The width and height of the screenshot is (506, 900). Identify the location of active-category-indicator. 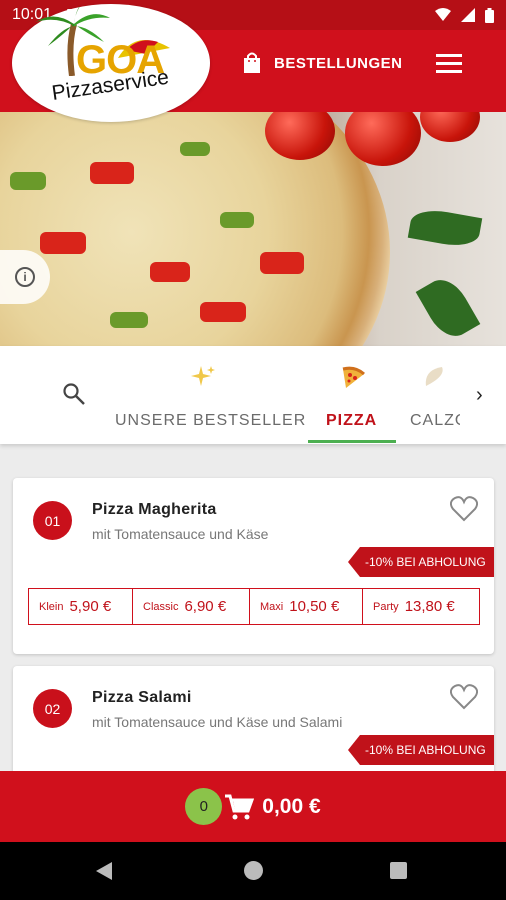
(352, 441).